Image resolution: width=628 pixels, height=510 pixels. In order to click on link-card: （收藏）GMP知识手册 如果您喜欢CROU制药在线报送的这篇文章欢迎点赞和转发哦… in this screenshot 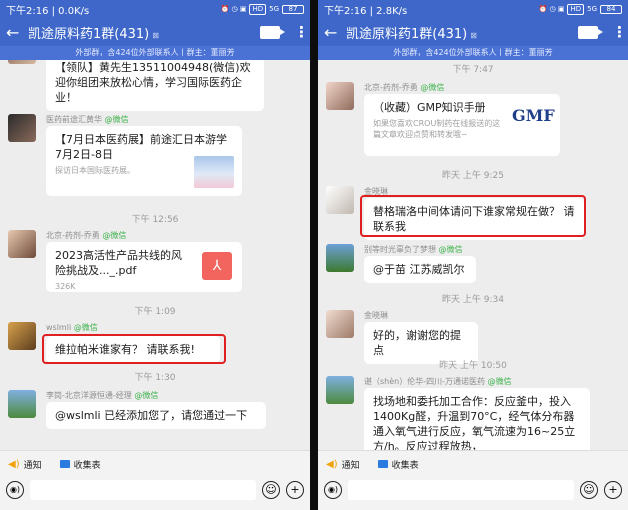, I will do `click(462, 125)`.